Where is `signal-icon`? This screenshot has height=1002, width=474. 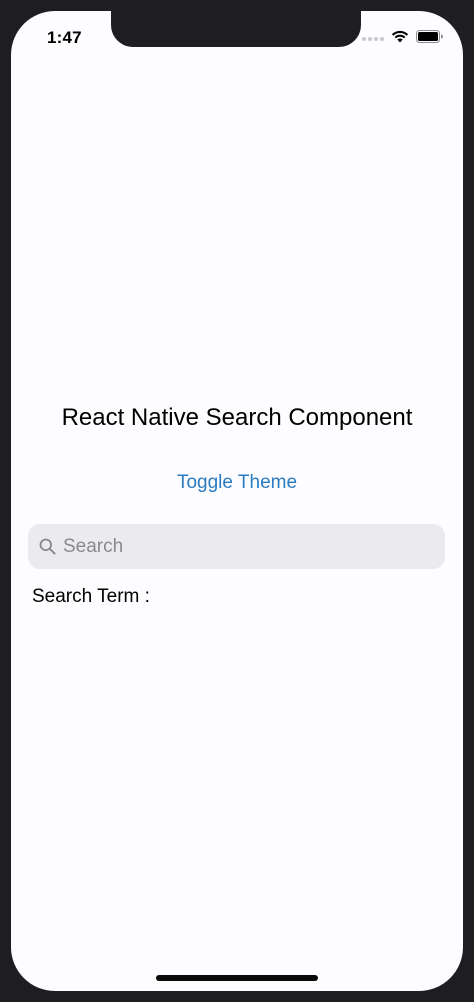 signal-icon is located at coordinates (373, 39).